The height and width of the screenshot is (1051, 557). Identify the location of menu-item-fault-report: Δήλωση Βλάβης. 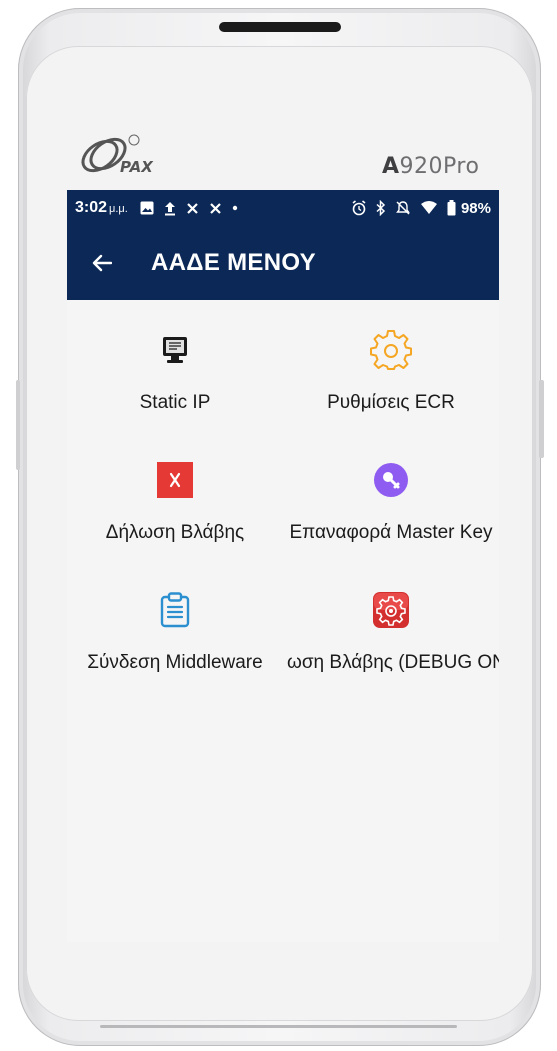
(175, 495).